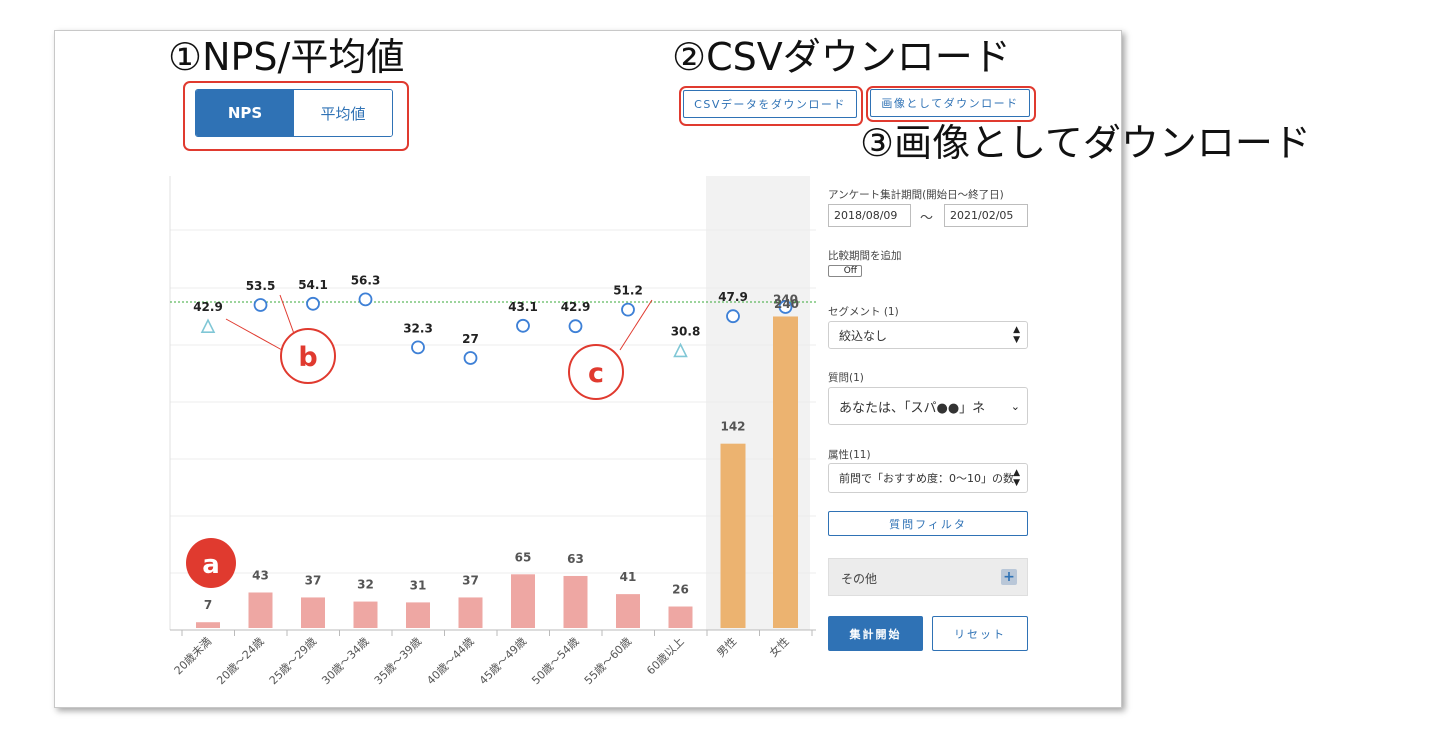 This screenshot has width=1430, height=730. Describe the element at coordinates (523, 557) in the screenshot. I see `bar-value-label-6: 65` at that location.